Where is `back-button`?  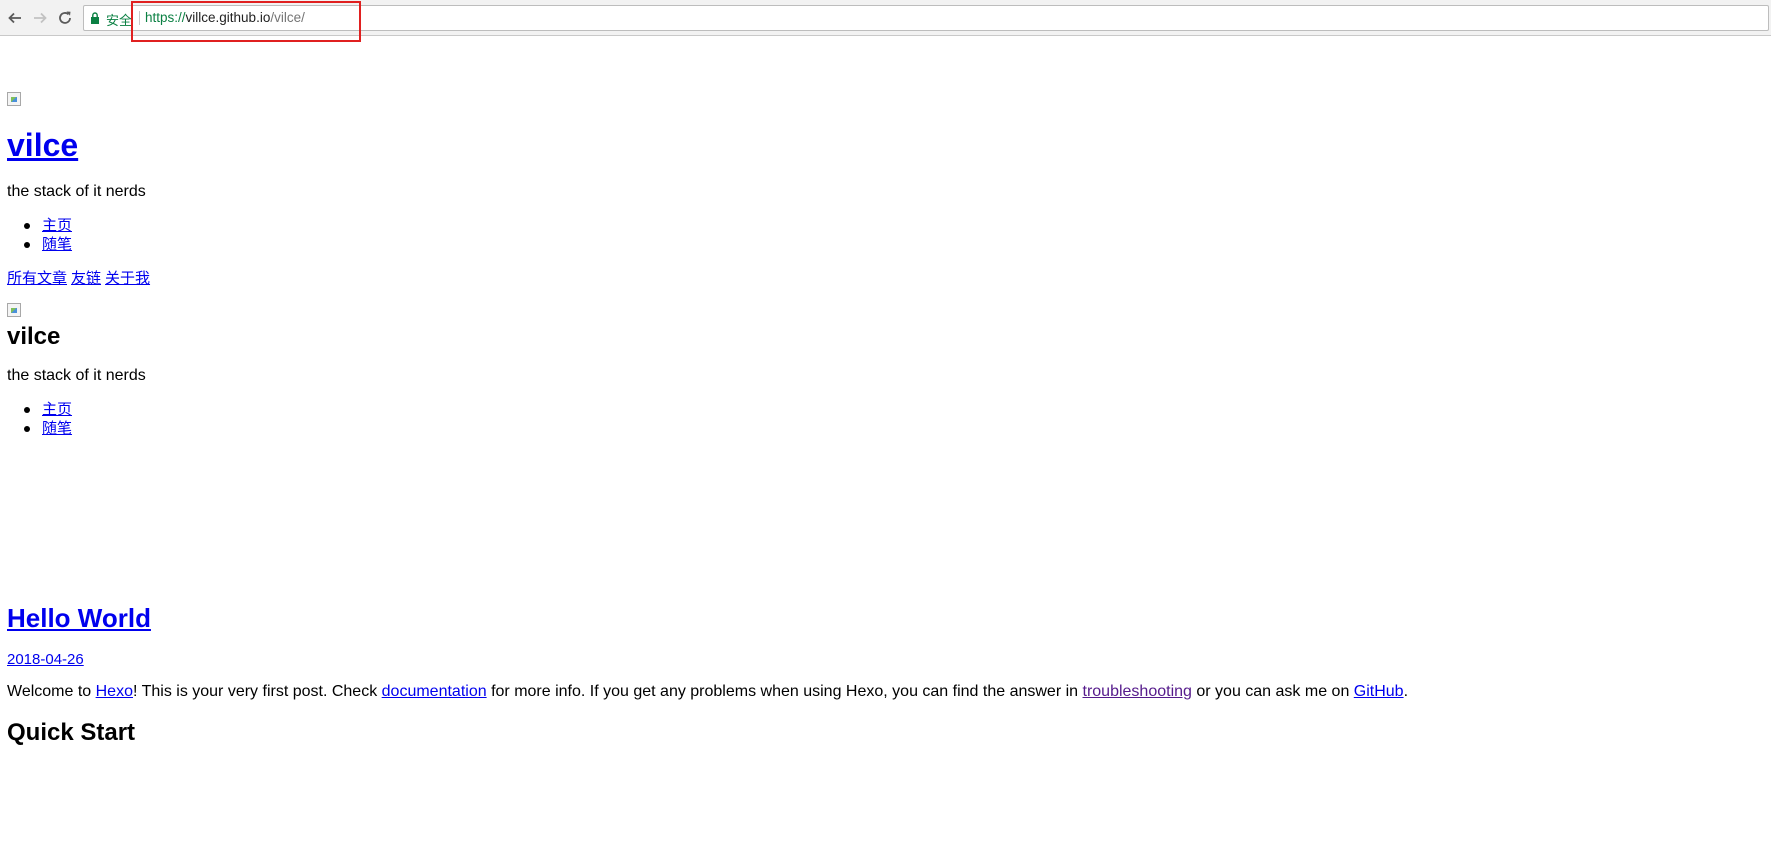
back-button is located at coordinates (15, 18).